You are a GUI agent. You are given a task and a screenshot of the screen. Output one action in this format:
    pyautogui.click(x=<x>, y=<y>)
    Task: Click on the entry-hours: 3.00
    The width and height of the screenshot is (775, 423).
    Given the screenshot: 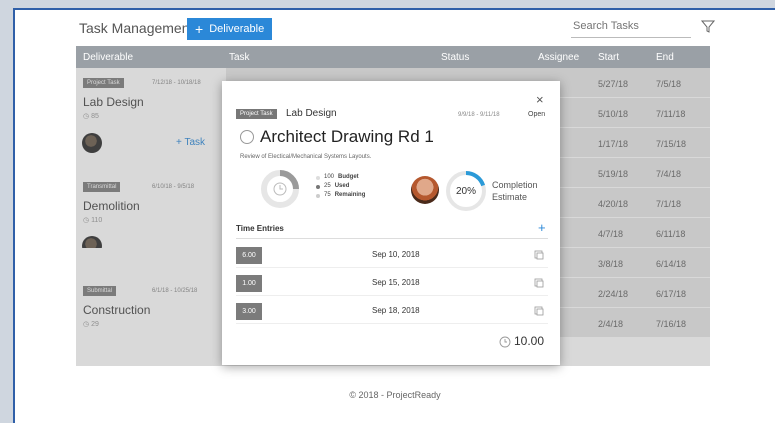 What is the action you would take?
    pyautogui.click(x=249, y=311)
    